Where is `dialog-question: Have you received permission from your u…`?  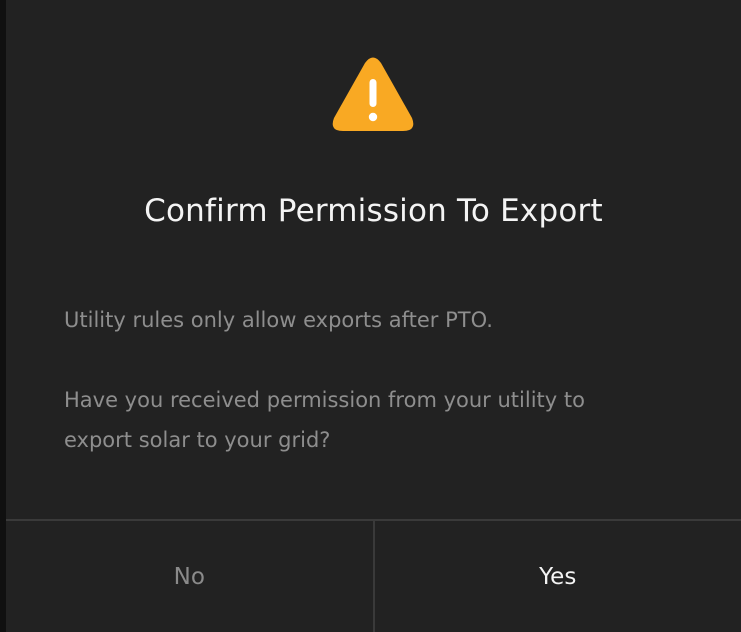
dialog-question: Have you received permission from your u… is located at coordinates (324, 420).